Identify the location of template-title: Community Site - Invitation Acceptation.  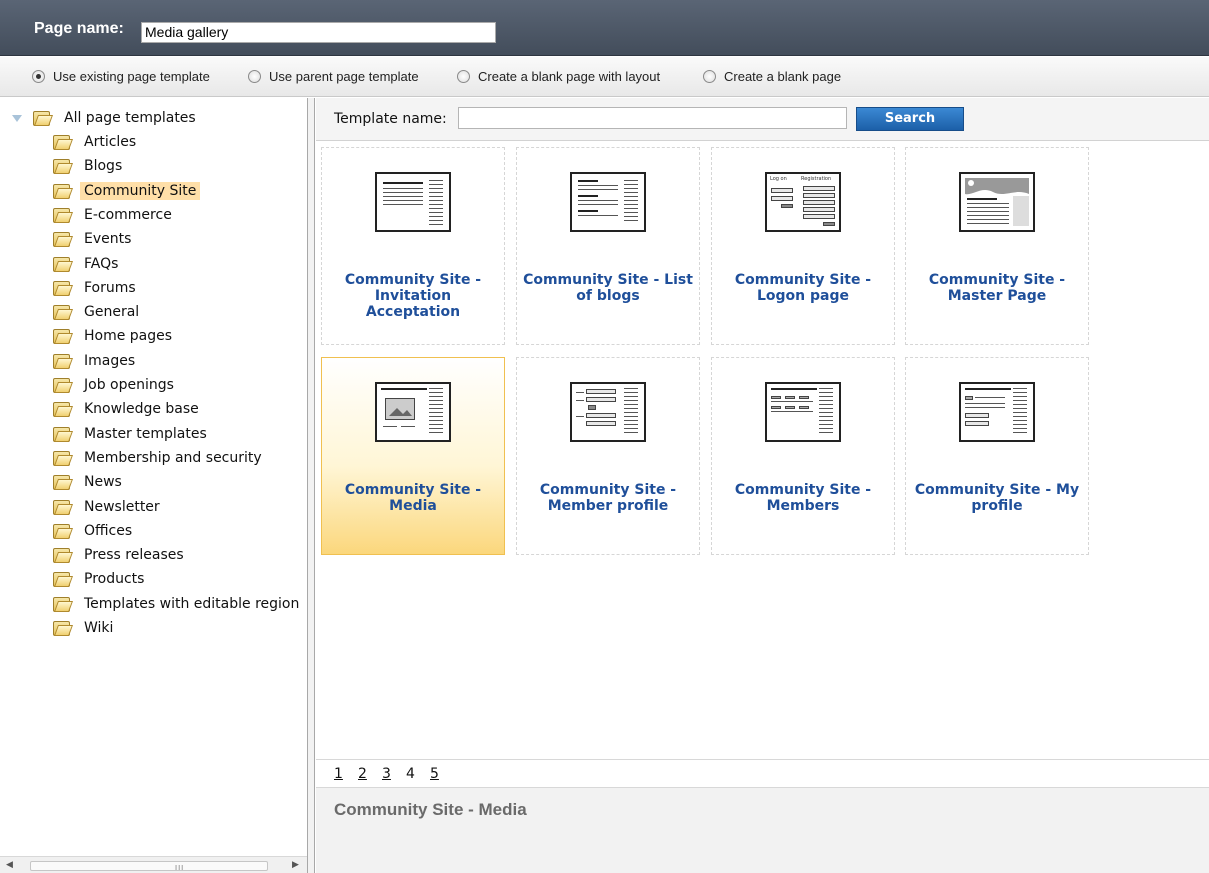
(413, 296).